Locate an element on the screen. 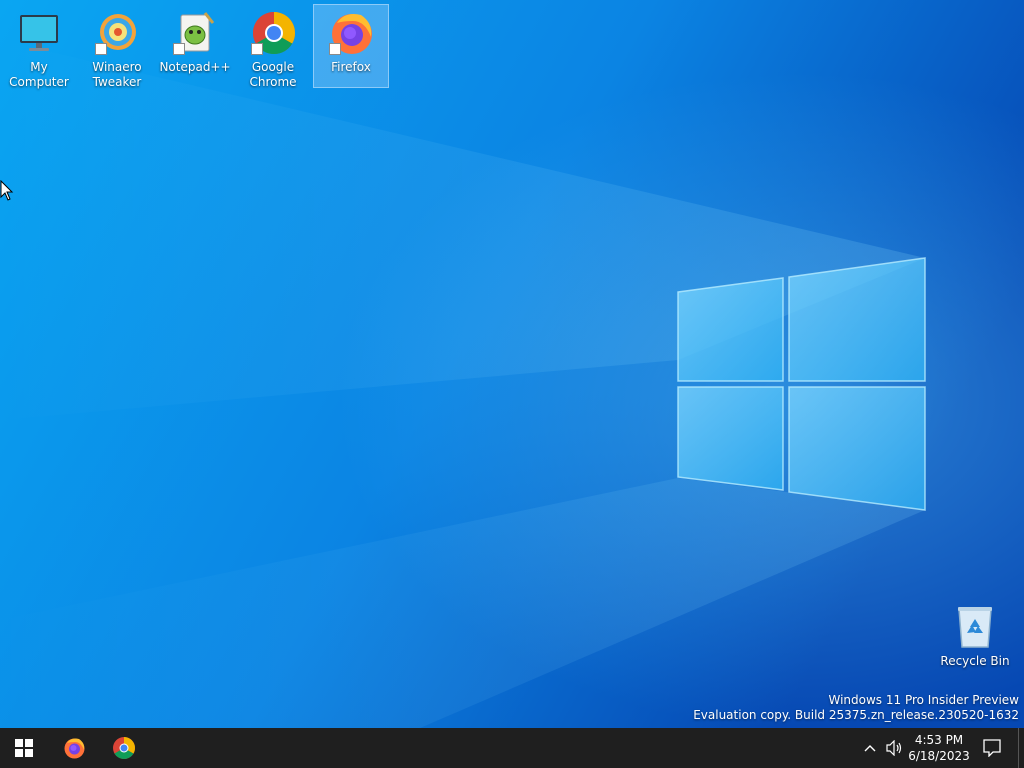 This screenshot has height=768, width=1024. desktop-icon-google-chrome: Google Chrome is located at coordinates (273, 46).